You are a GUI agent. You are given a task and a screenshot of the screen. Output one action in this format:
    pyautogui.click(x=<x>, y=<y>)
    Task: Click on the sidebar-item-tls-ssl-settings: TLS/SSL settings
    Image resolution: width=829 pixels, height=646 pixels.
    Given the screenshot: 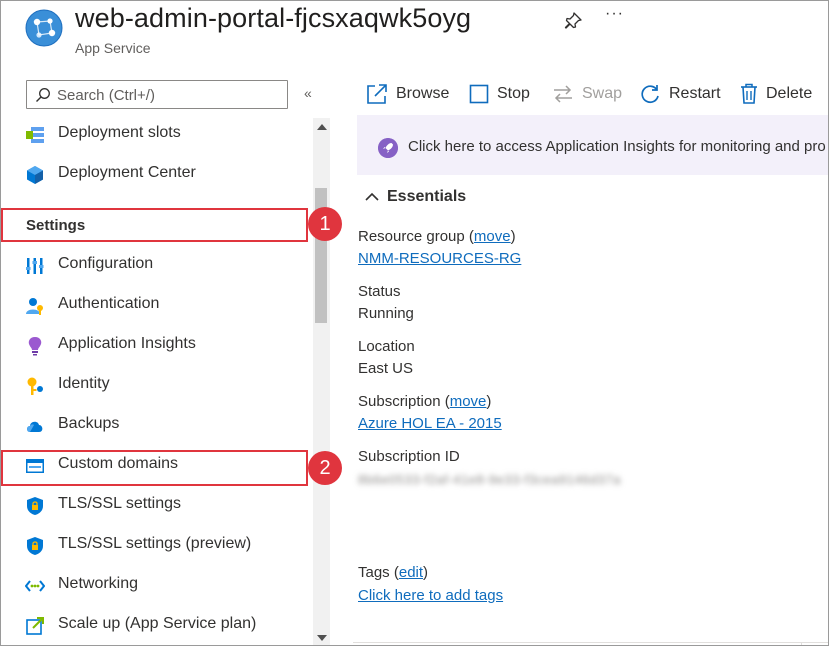 What is the action you would take?
    pyautogui.click(x=156, y=506)
    